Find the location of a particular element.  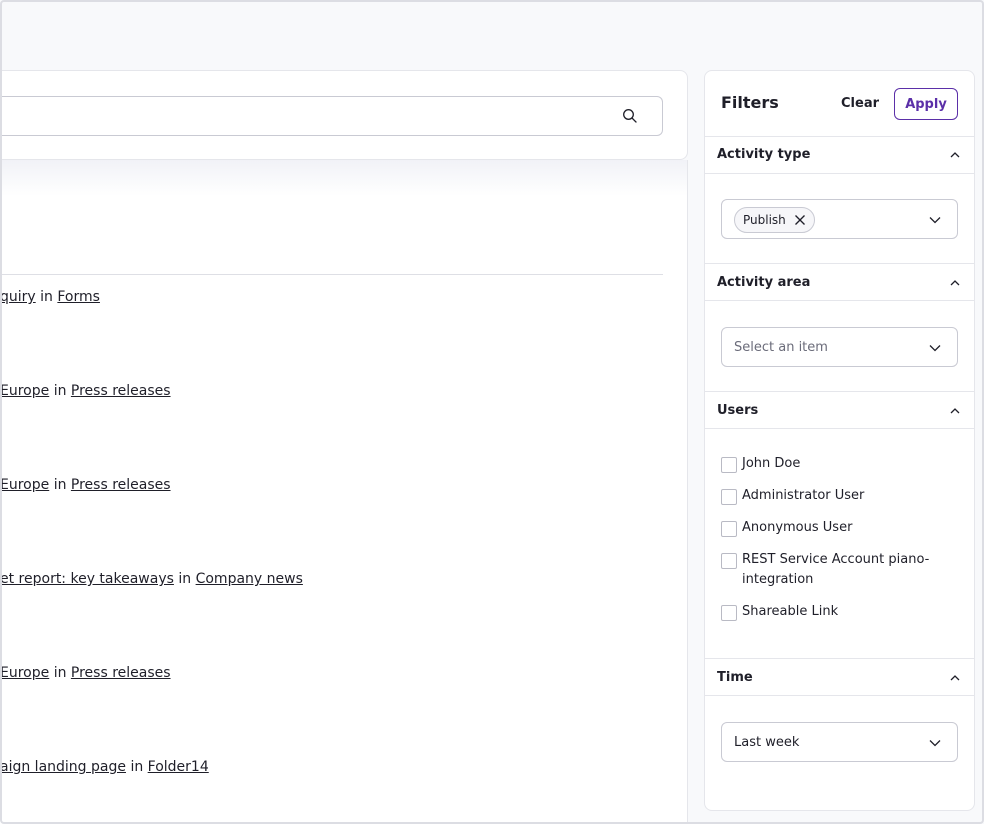

activity-area-select: Select an item is located at coordinates (839, 347).